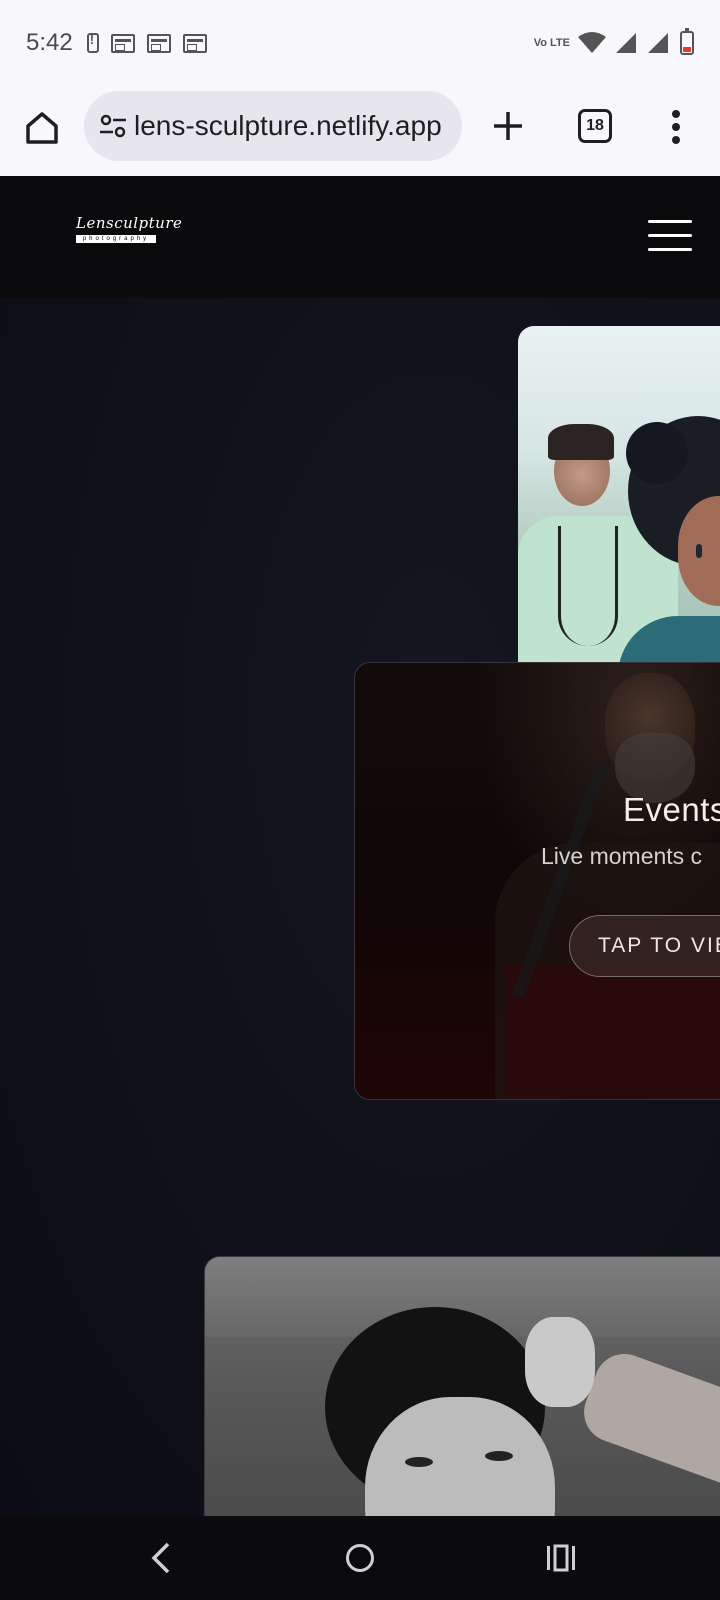  Describe the element at coordinates (551, 43) in the screenshot. I see `volte-icon: Vo LTE` at that location.